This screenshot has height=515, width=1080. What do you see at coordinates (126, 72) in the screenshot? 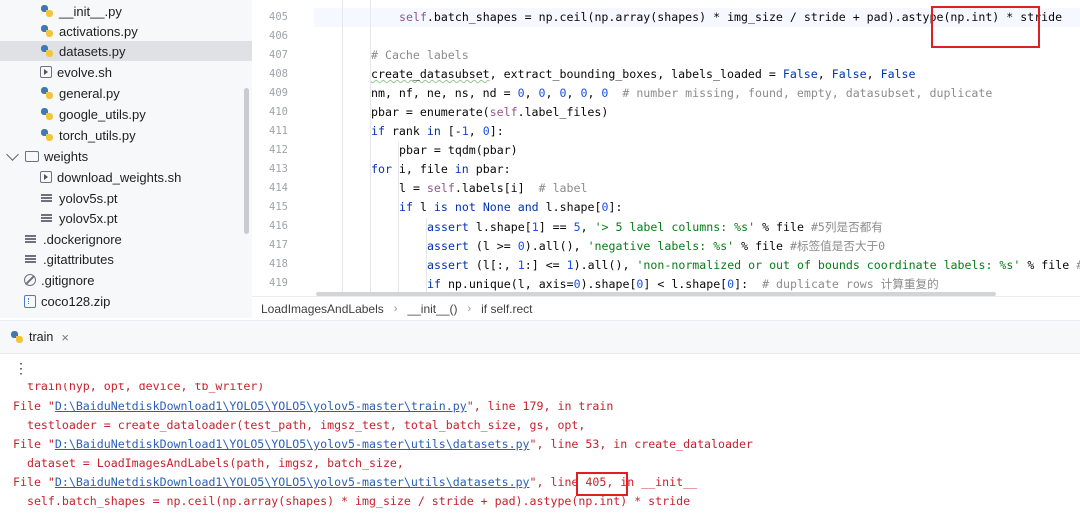
I see `tree-item-evolve-sh: evolve.sh` at bounding box center [126, 72].